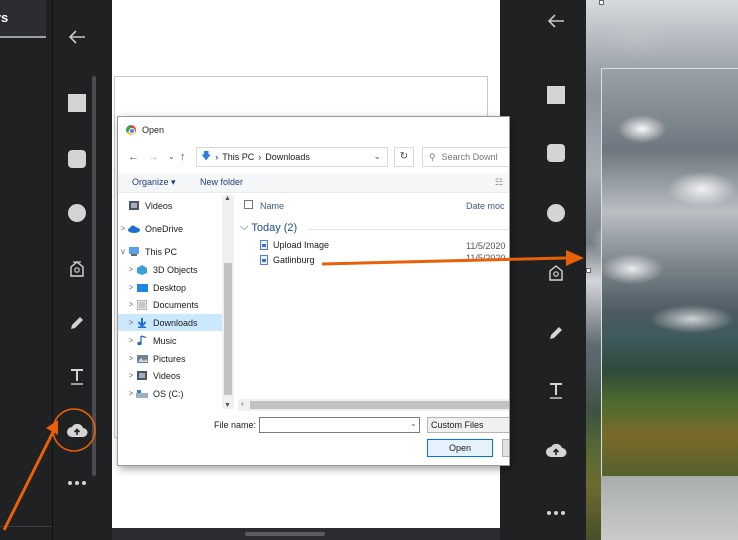 The height and width of the screenshot is (540, 738). I want to click on nav-item-this-pc: v This PC, so click(170, 251).